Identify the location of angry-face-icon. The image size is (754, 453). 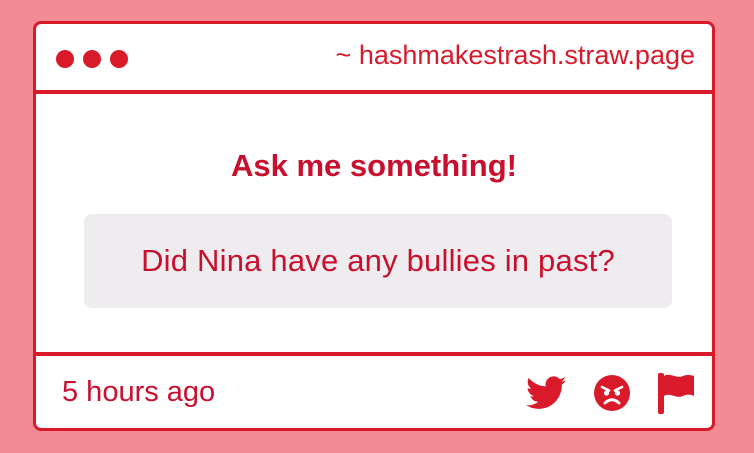
(612, 393).